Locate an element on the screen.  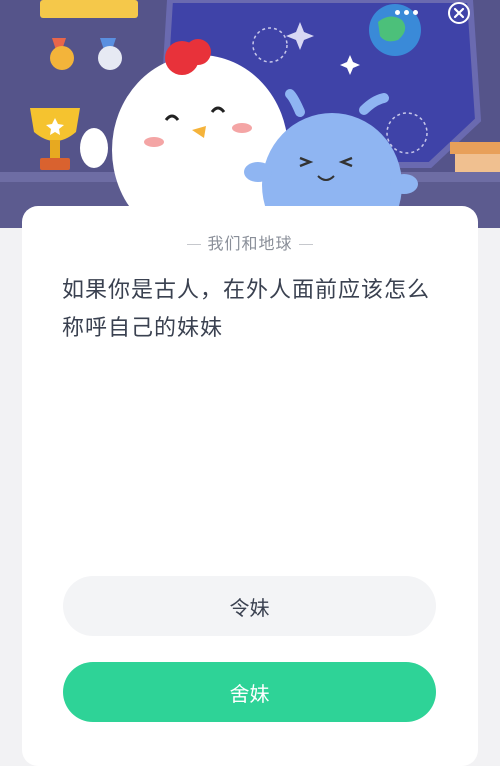
answer-option-1: 令妹 is located at coordinates (249, 606).